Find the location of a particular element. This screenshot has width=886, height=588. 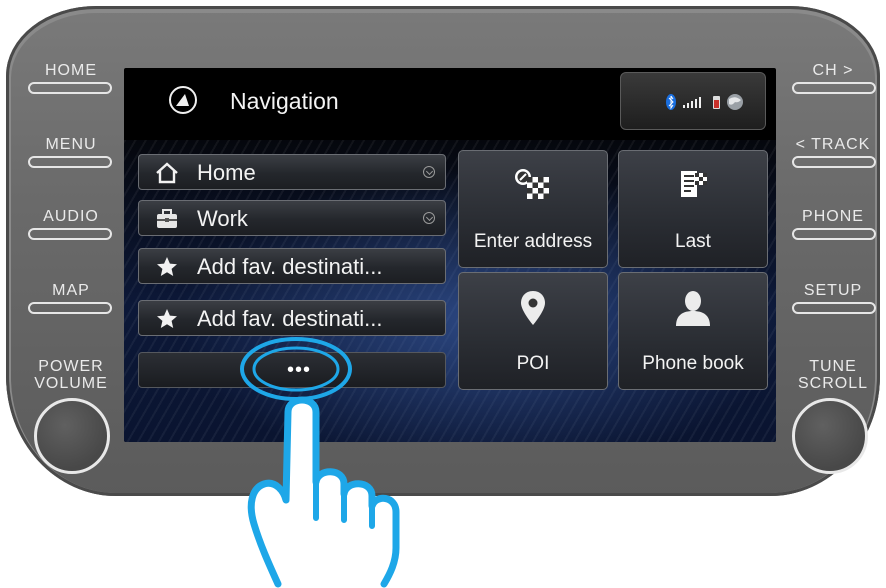

menu-hw-label: MENU is located at coordinates (71, 144).